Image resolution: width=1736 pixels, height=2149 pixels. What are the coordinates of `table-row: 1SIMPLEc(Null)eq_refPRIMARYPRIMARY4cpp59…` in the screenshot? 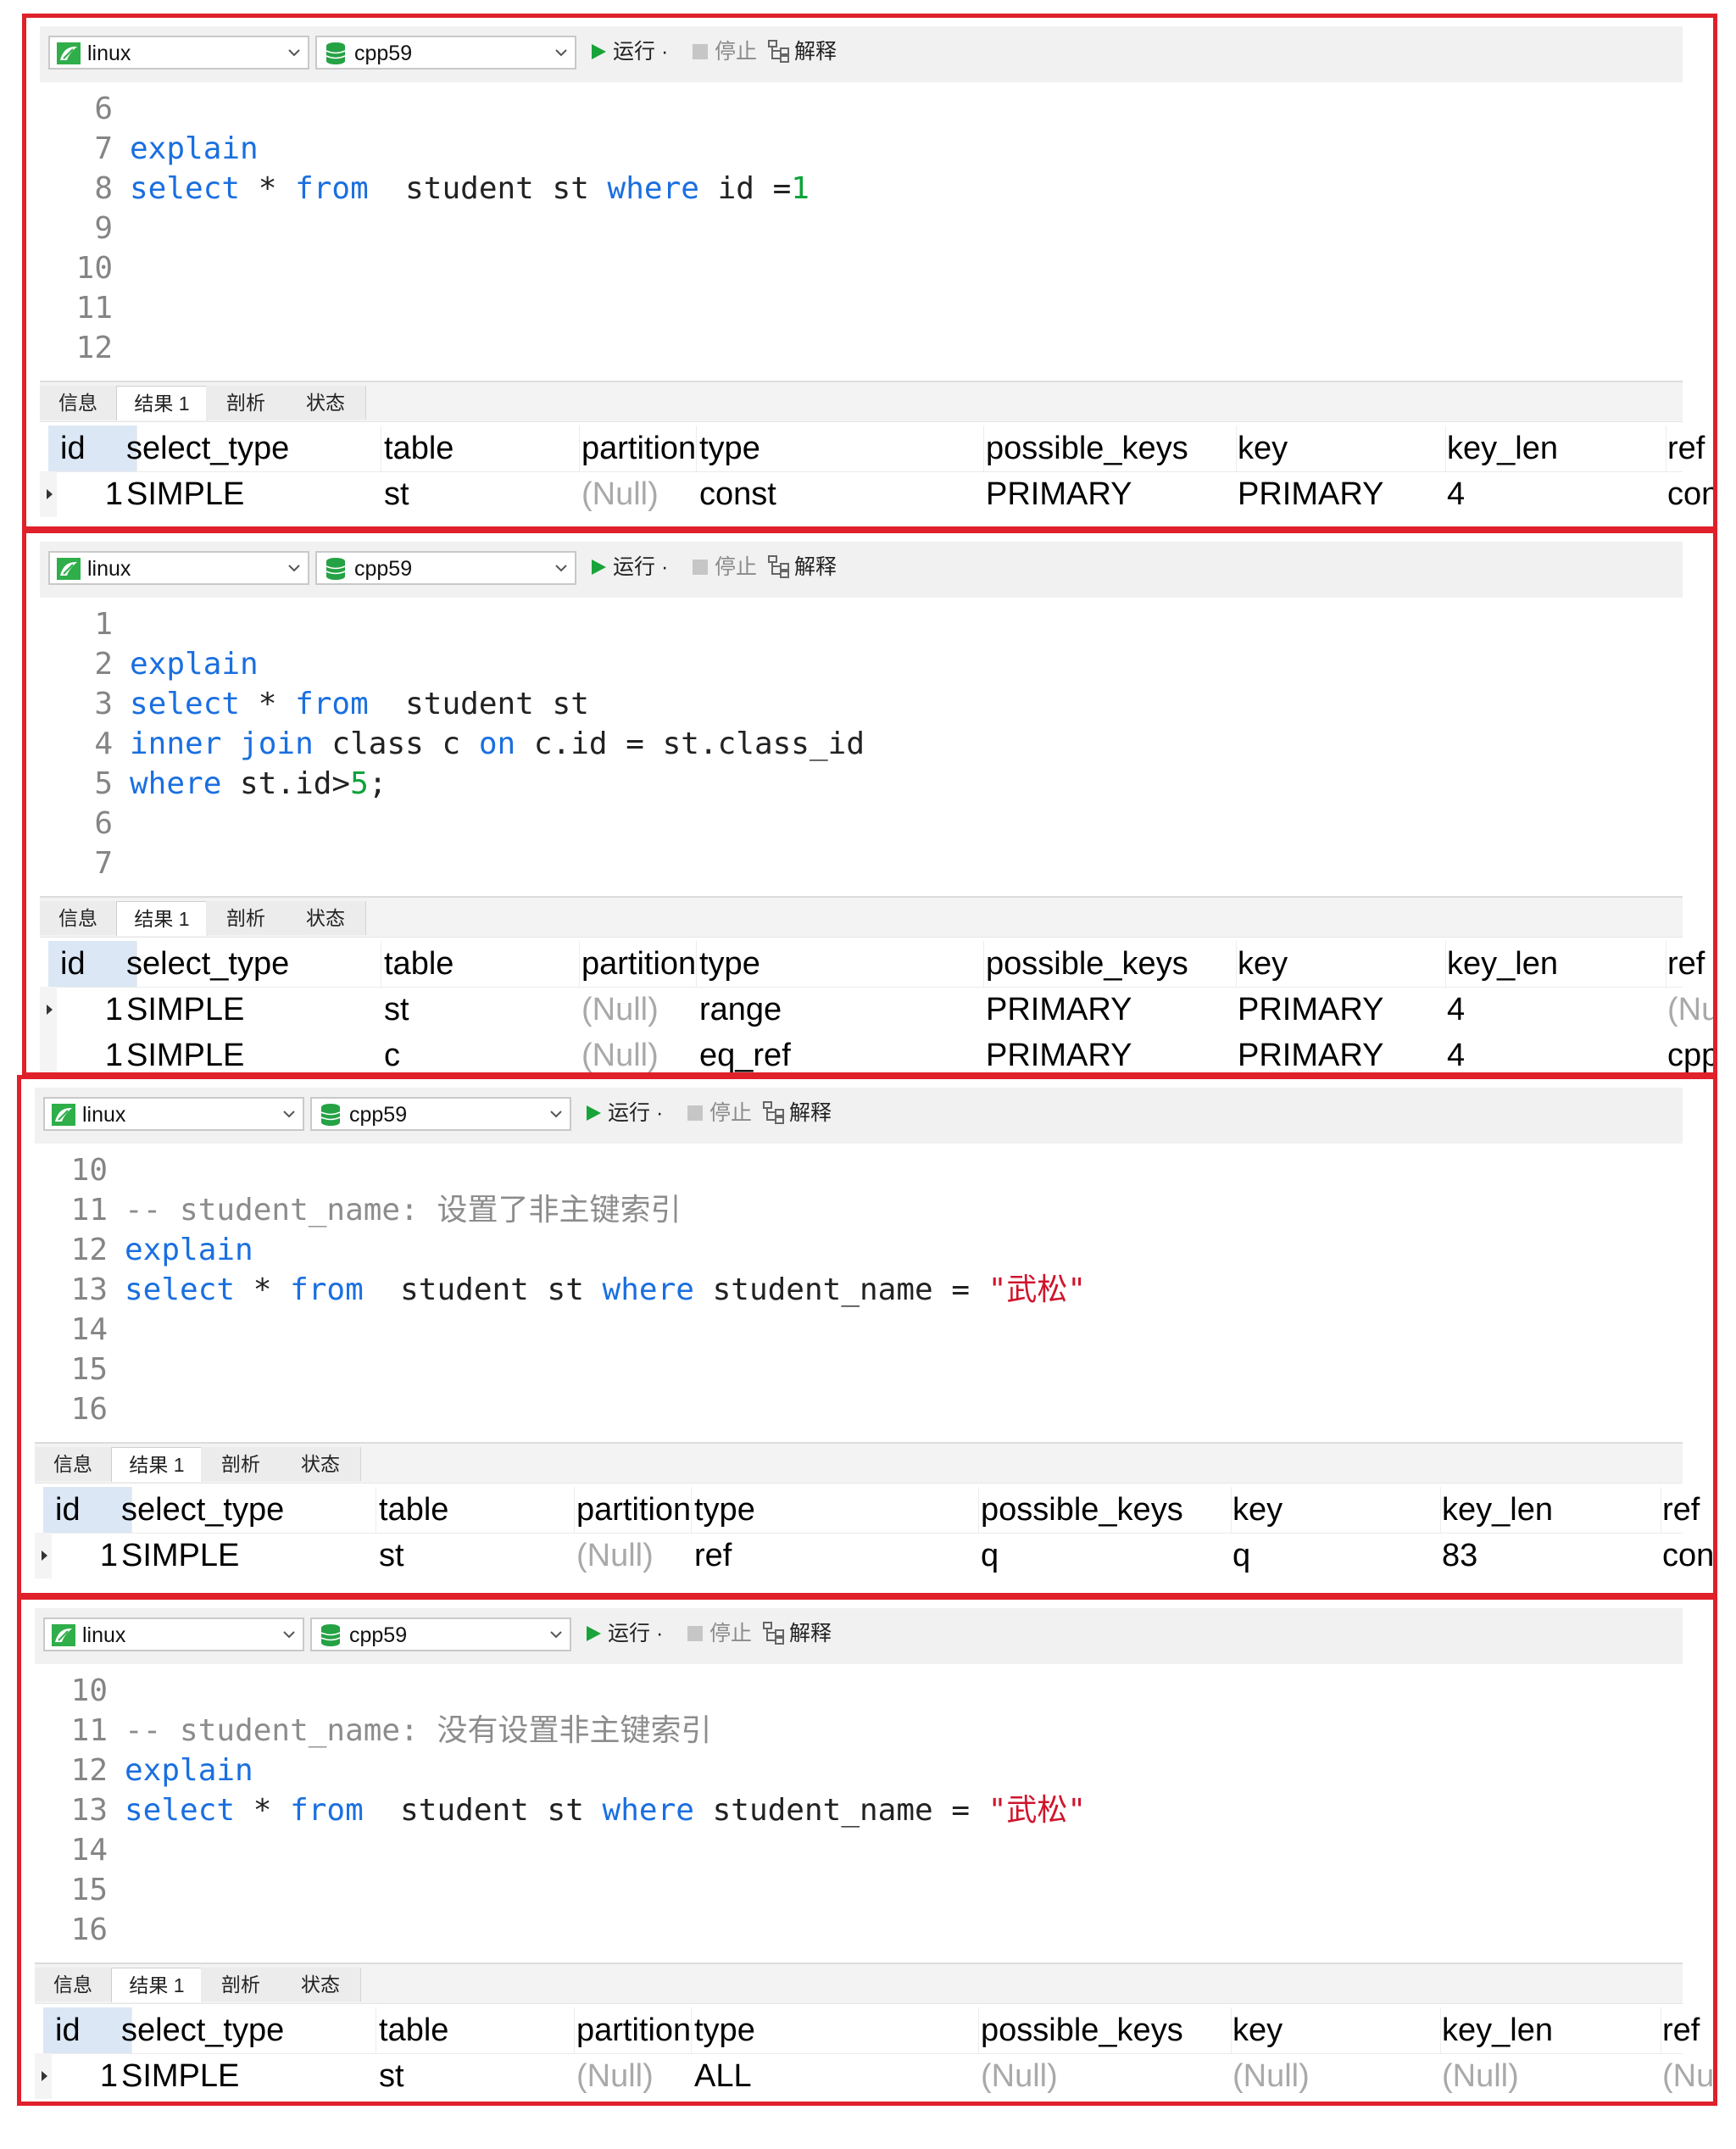 It's located at (876, 1052).